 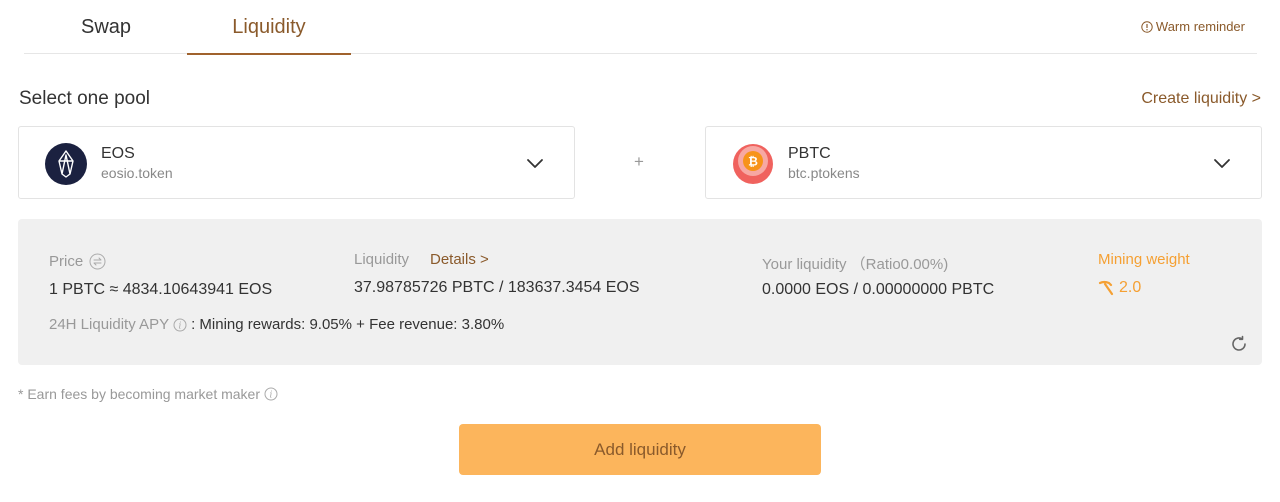 What do you see at coordinates (296, 162) in the screenshot?
I see `token-a-selector: EOS eosio.token` at bounding box center [296, 162].